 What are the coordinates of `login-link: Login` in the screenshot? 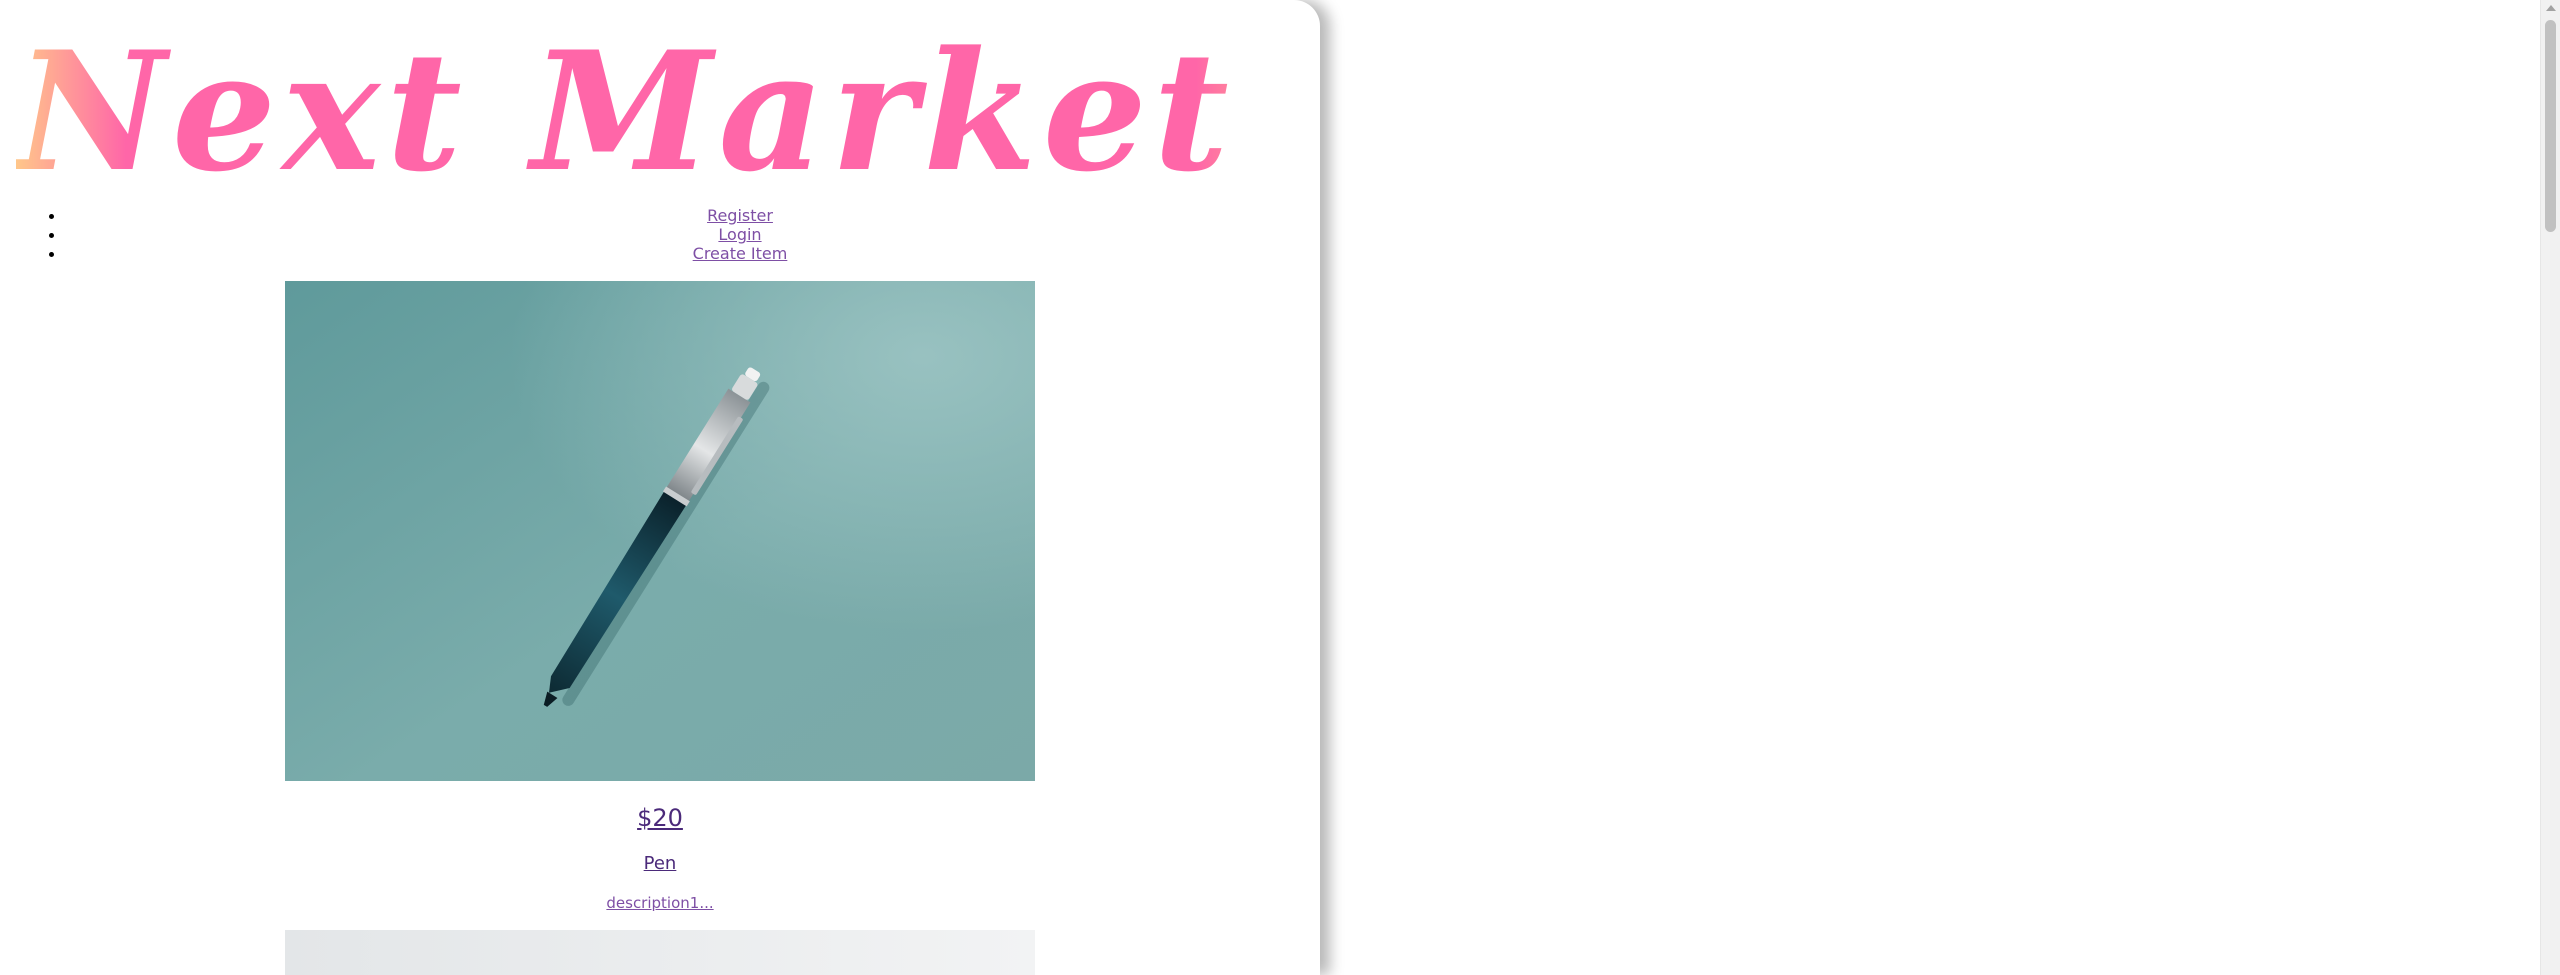 It's located at (739, 234).